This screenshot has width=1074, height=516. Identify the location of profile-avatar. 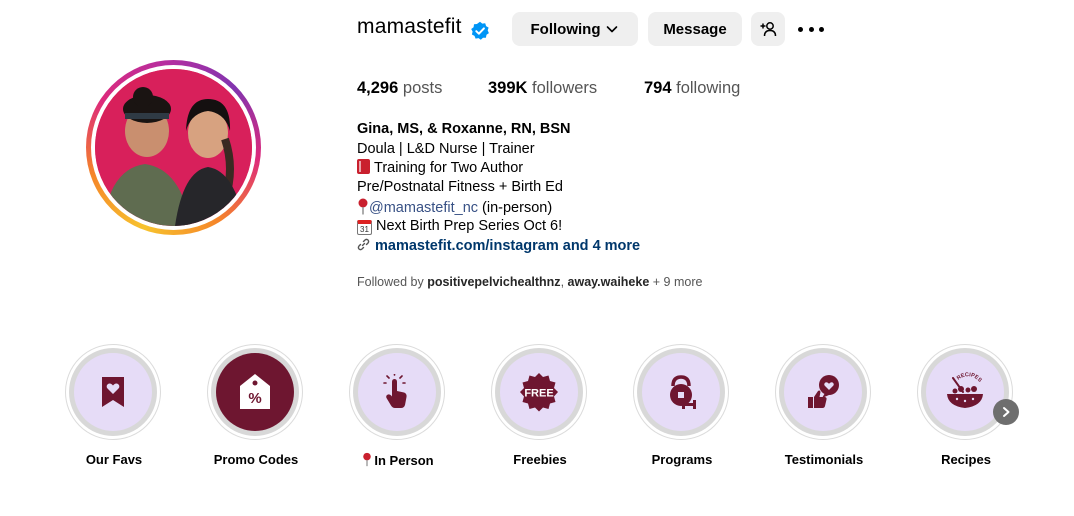
(173, 147).